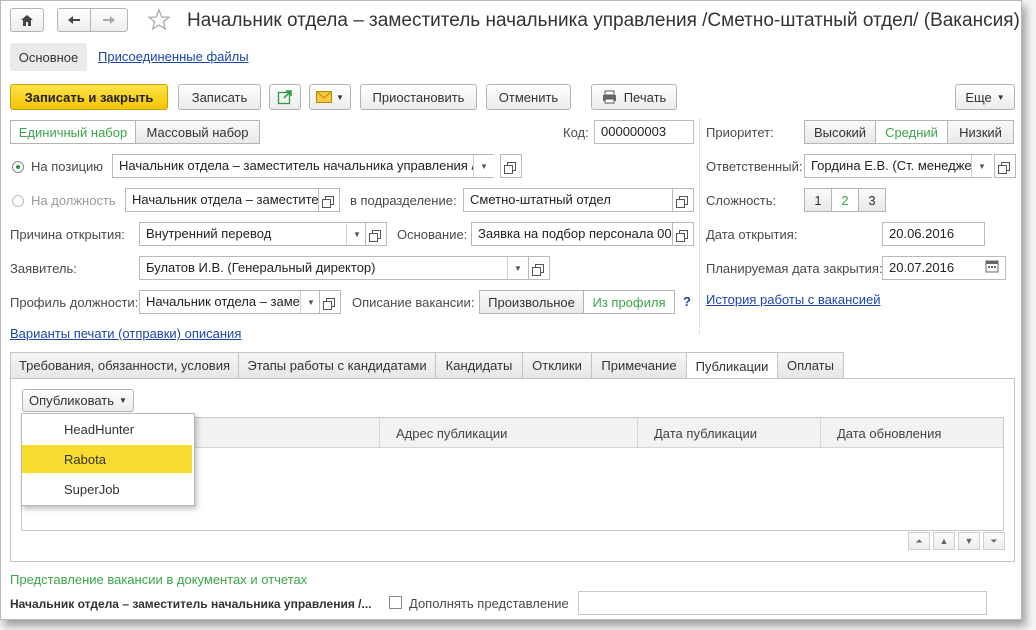 This screenshot has height=630, width=1036. What do you see at coordinates (219, 97) in the screenshot?
I see `save-button: Записать` at bounding box center [219, 97].